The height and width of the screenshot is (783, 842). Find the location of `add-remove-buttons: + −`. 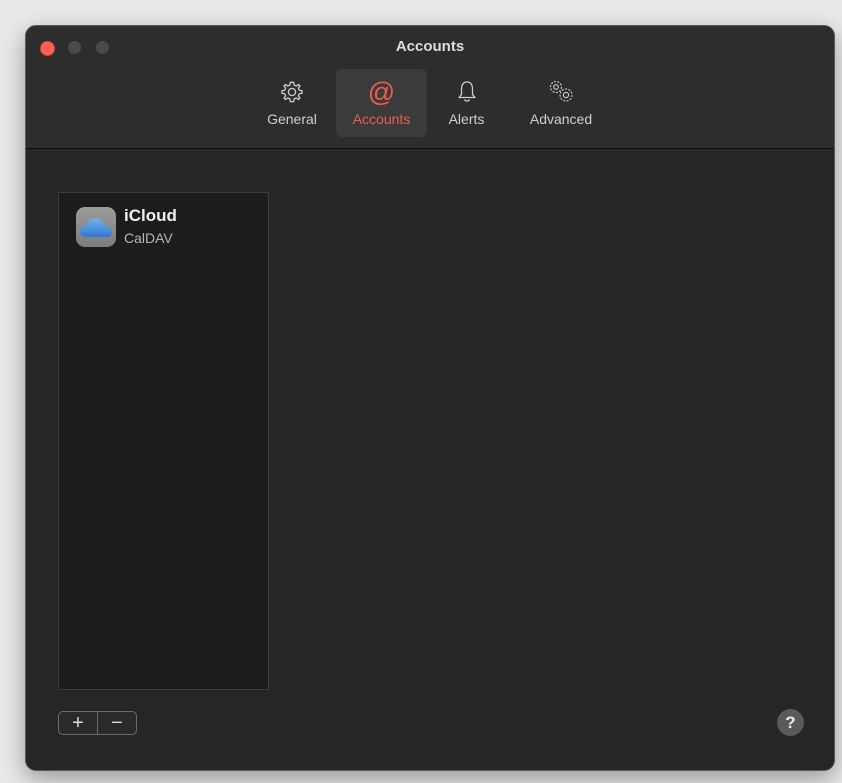

add-remove-buttons: + − is located at coordinates (97, 723).